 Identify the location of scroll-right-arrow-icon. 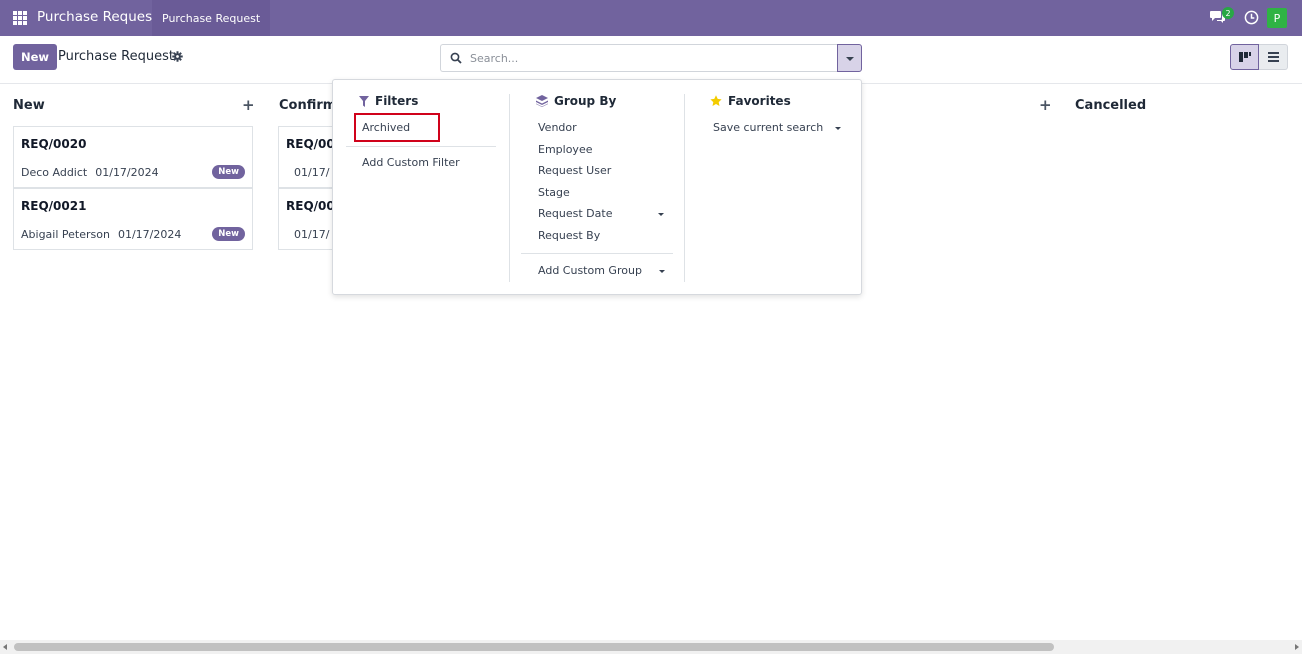
(1297, 647).